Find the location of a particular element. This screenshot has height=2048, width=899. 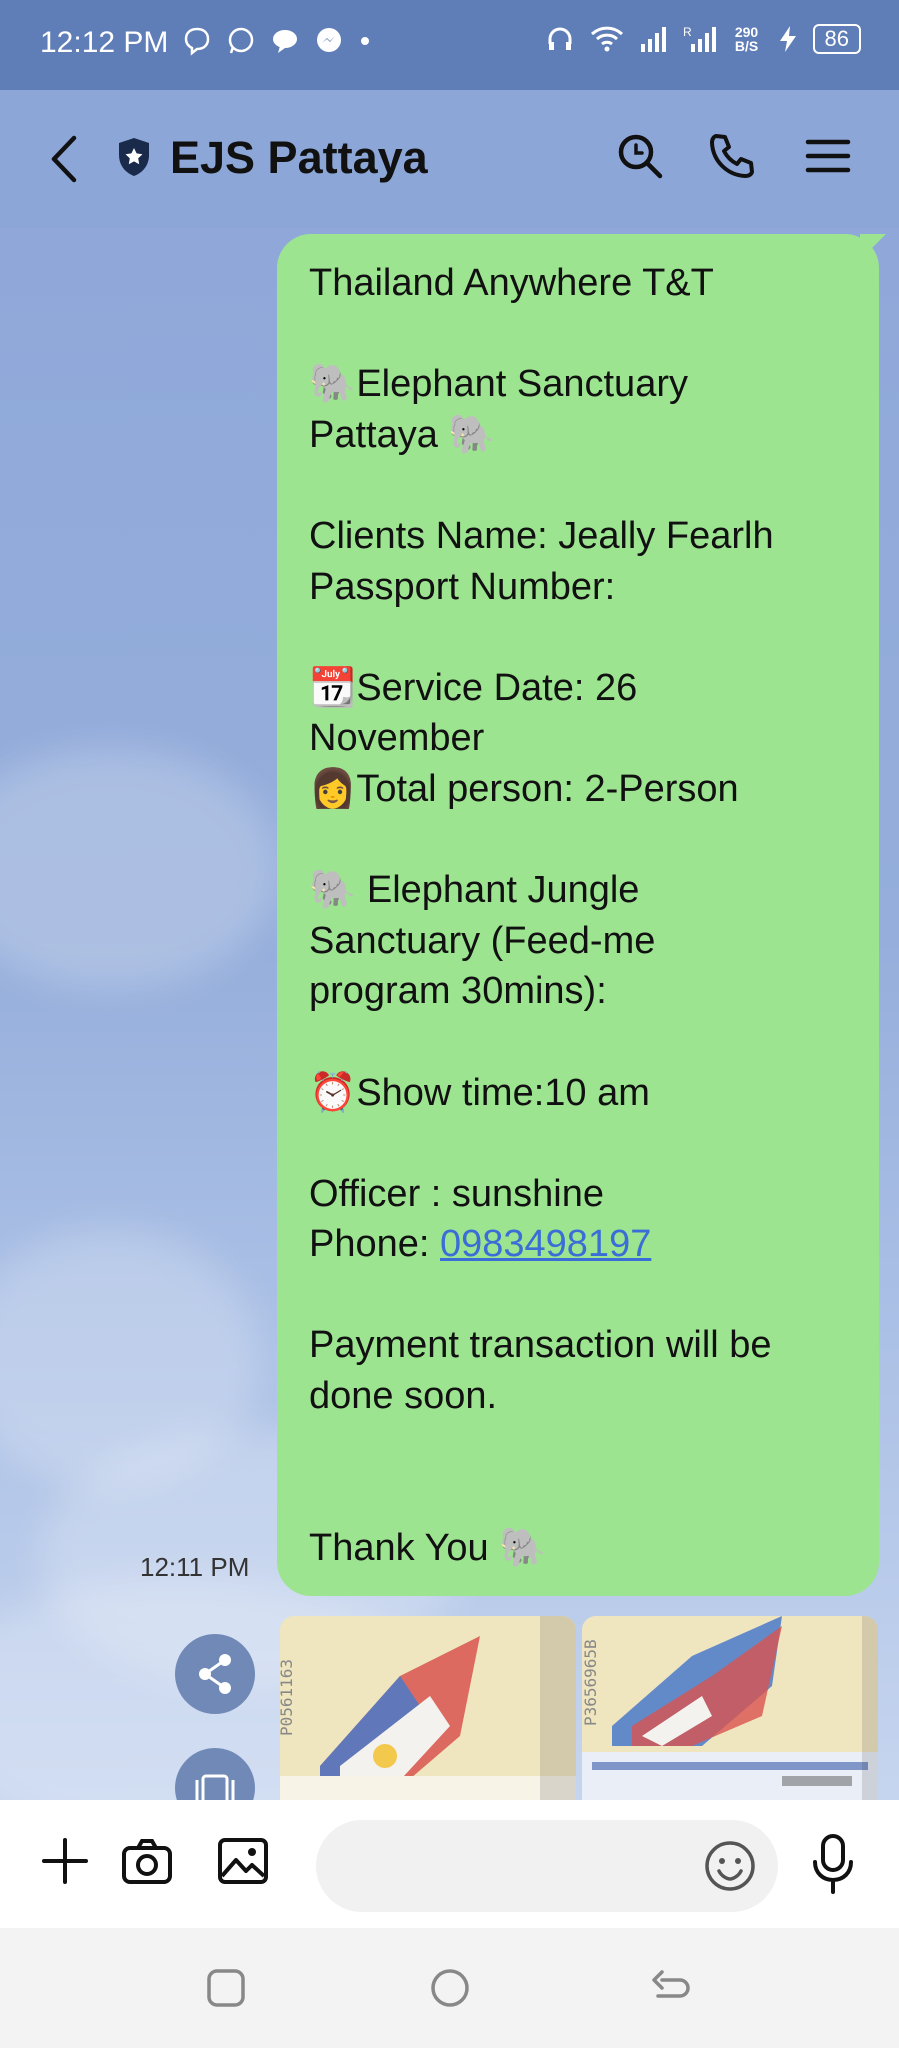

message-line: program 30mins): is located at coordinates (458, 991).